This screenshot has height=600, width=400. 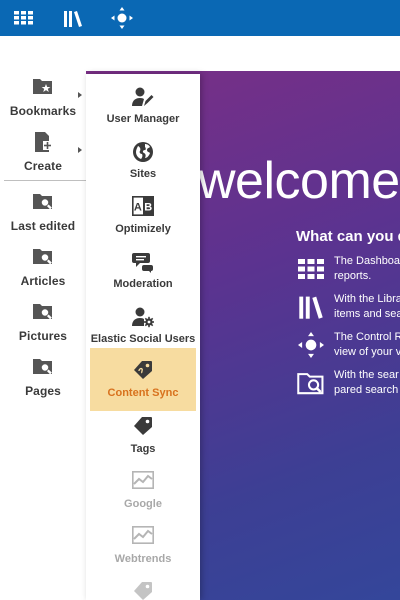 I want to click on menu-item-label: Elastic Social Users, so click(x=143, y=339).